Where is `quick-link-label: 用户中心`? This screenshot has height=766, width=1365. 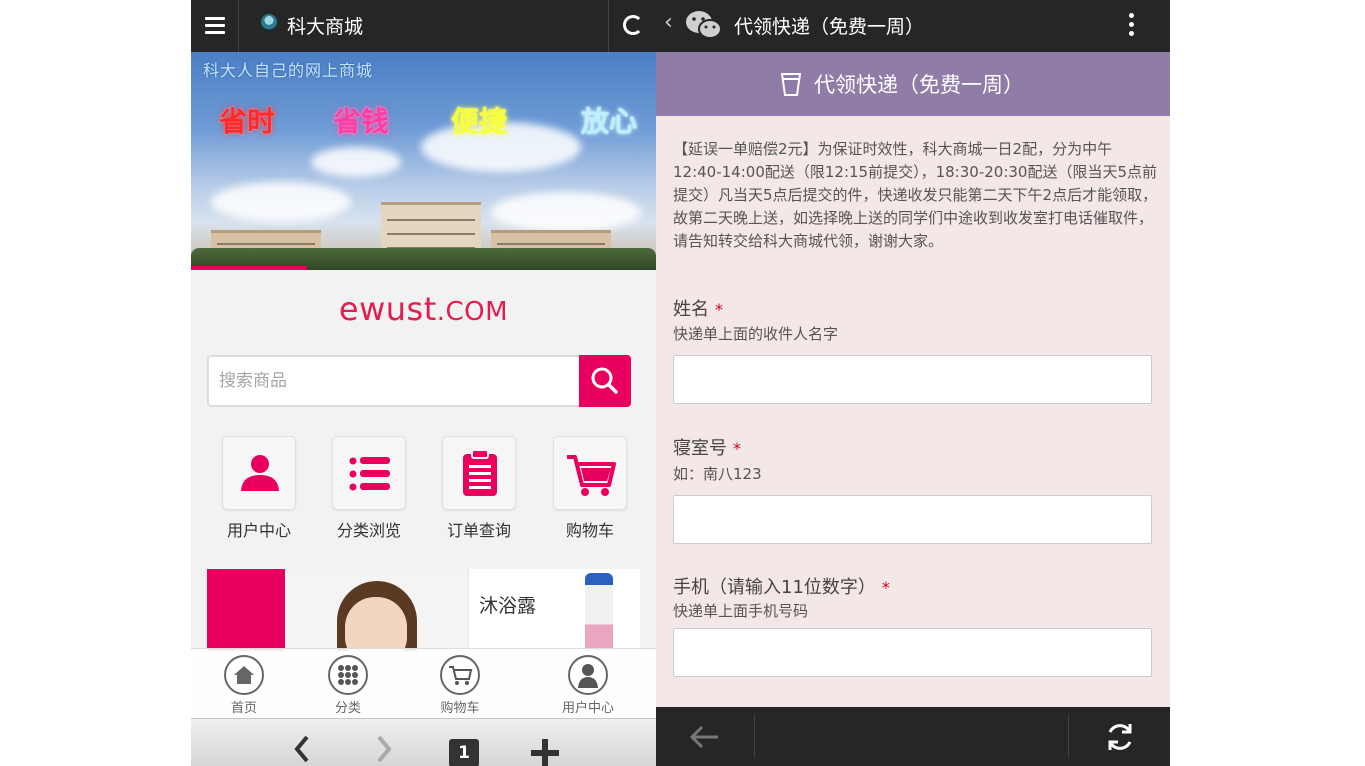
quick-link-label: 用户中心 is located at coordinates (258, 530).